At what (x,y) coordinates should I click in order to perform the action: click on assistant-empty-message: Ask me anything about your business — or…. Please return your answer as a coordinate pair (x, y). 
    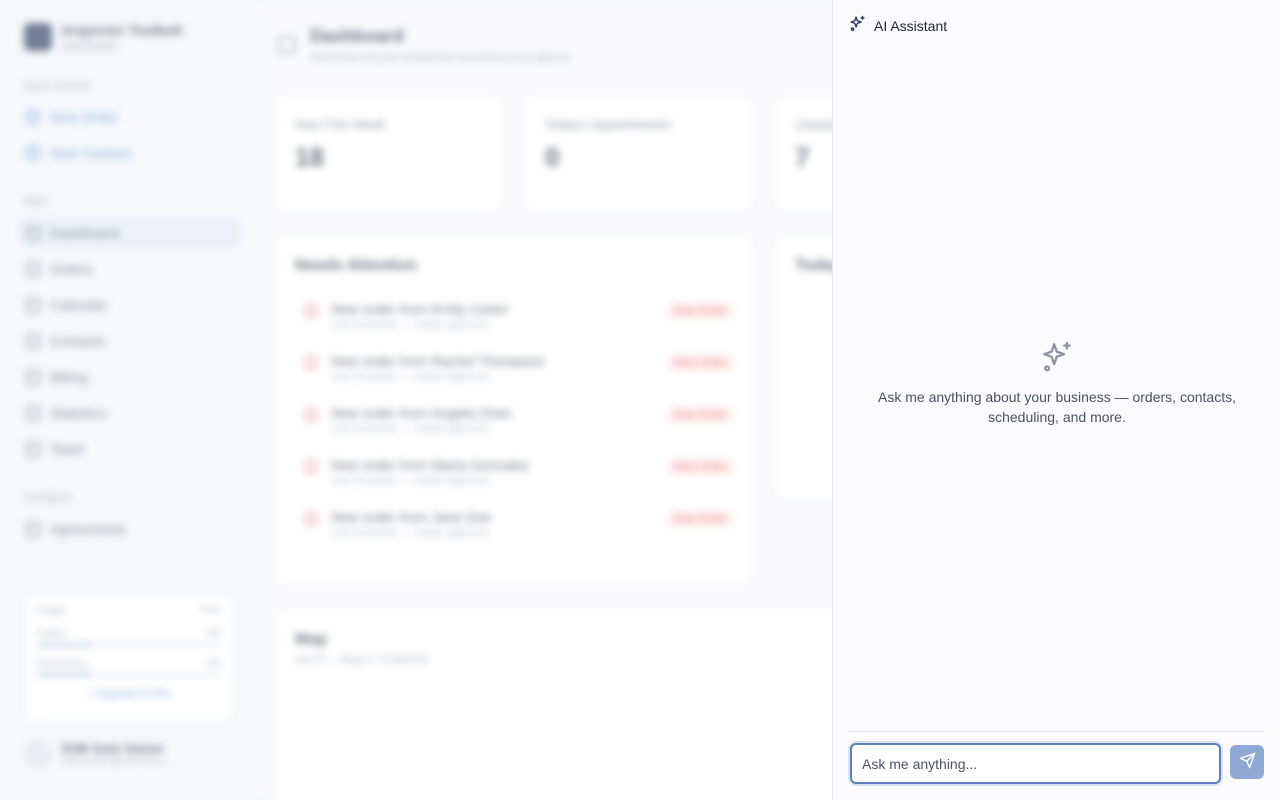
    Looking at the image, I should click on (1057, 407).